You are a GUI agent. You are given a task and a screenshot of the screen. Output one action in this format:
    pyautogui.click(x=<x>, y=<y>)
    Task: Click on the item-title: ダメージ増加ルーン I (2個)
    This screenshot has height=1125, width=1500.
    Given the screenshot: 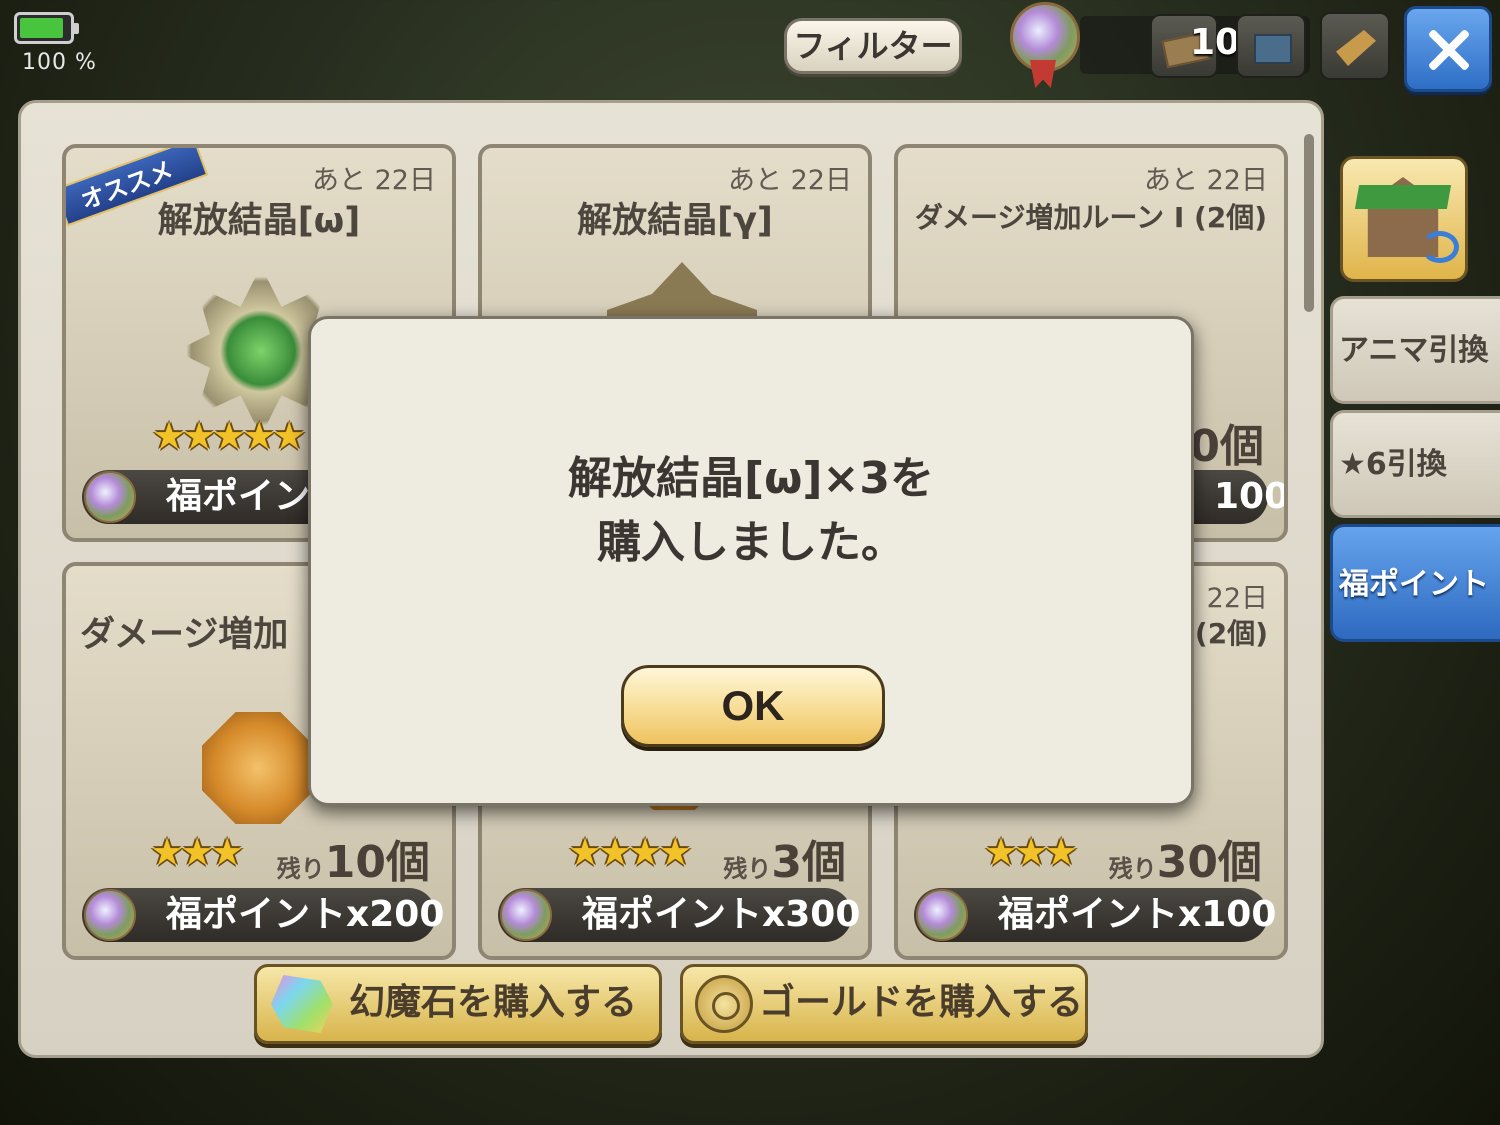 What is the action you would take?
    pyautogui.click(x=1091, y=217)
    